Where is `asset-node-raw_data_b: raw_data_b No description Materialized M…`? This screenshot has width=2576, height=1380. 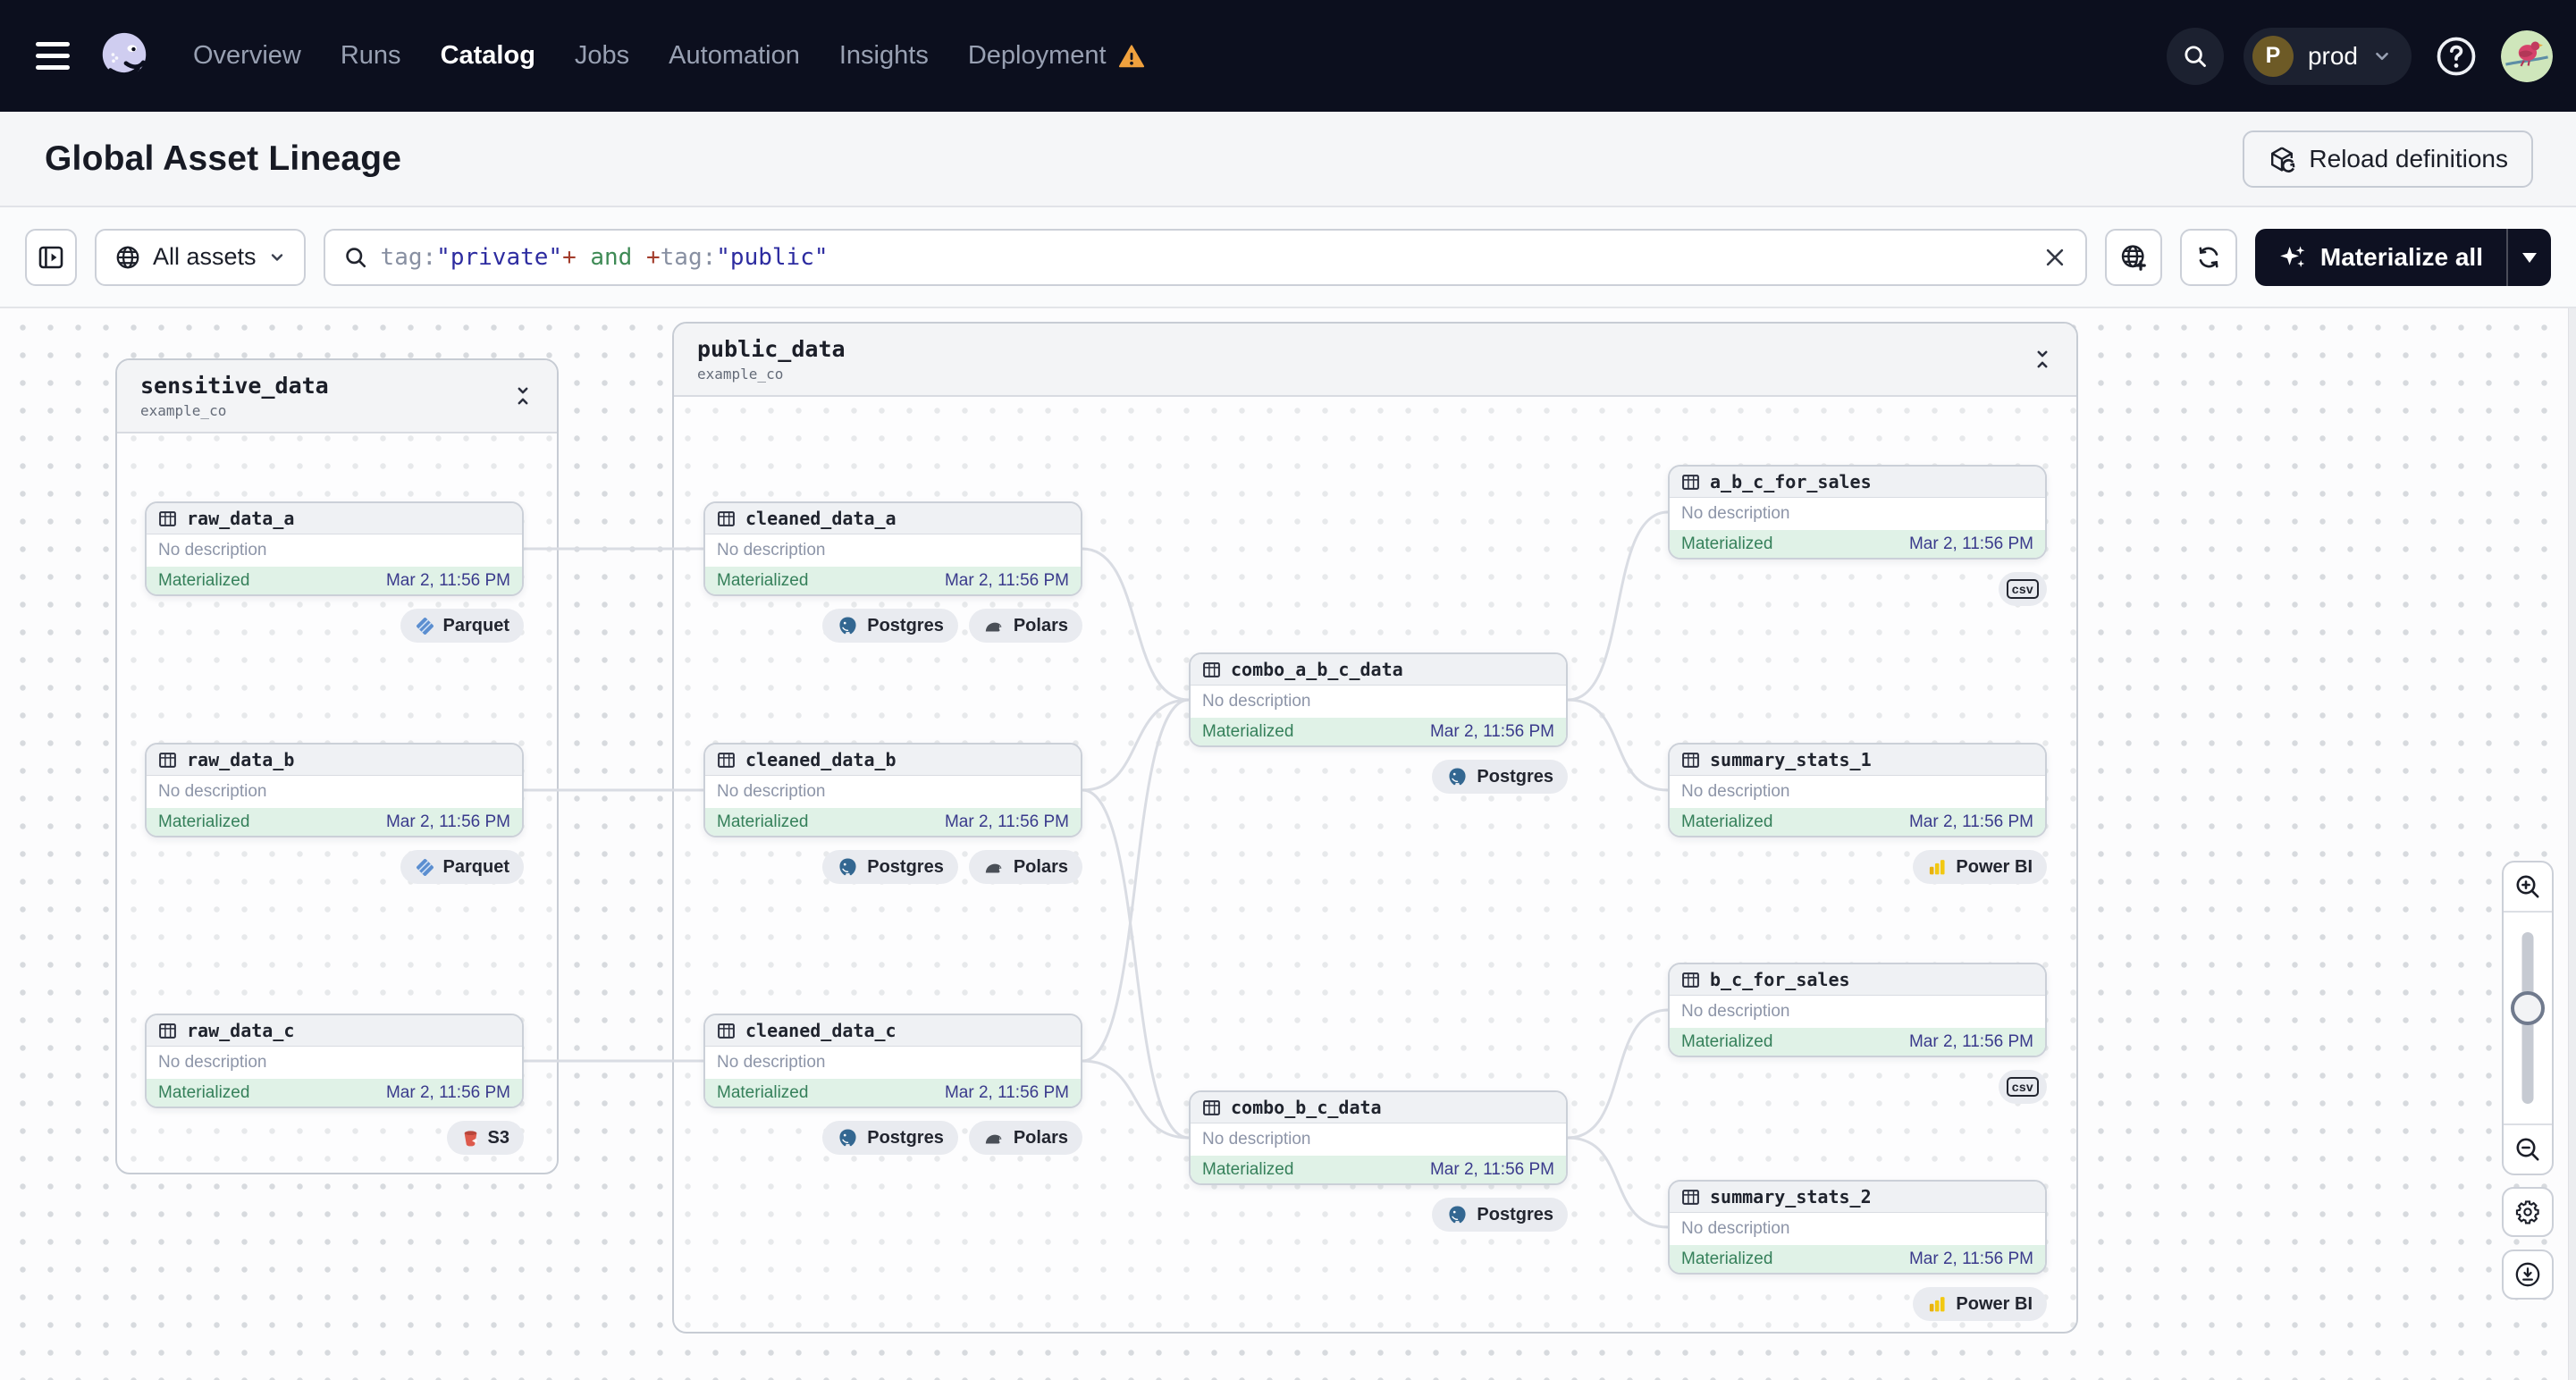
asset-node-raw_data_b: raw_data_b No description Materialized M… is located at coordinates (335, 813).